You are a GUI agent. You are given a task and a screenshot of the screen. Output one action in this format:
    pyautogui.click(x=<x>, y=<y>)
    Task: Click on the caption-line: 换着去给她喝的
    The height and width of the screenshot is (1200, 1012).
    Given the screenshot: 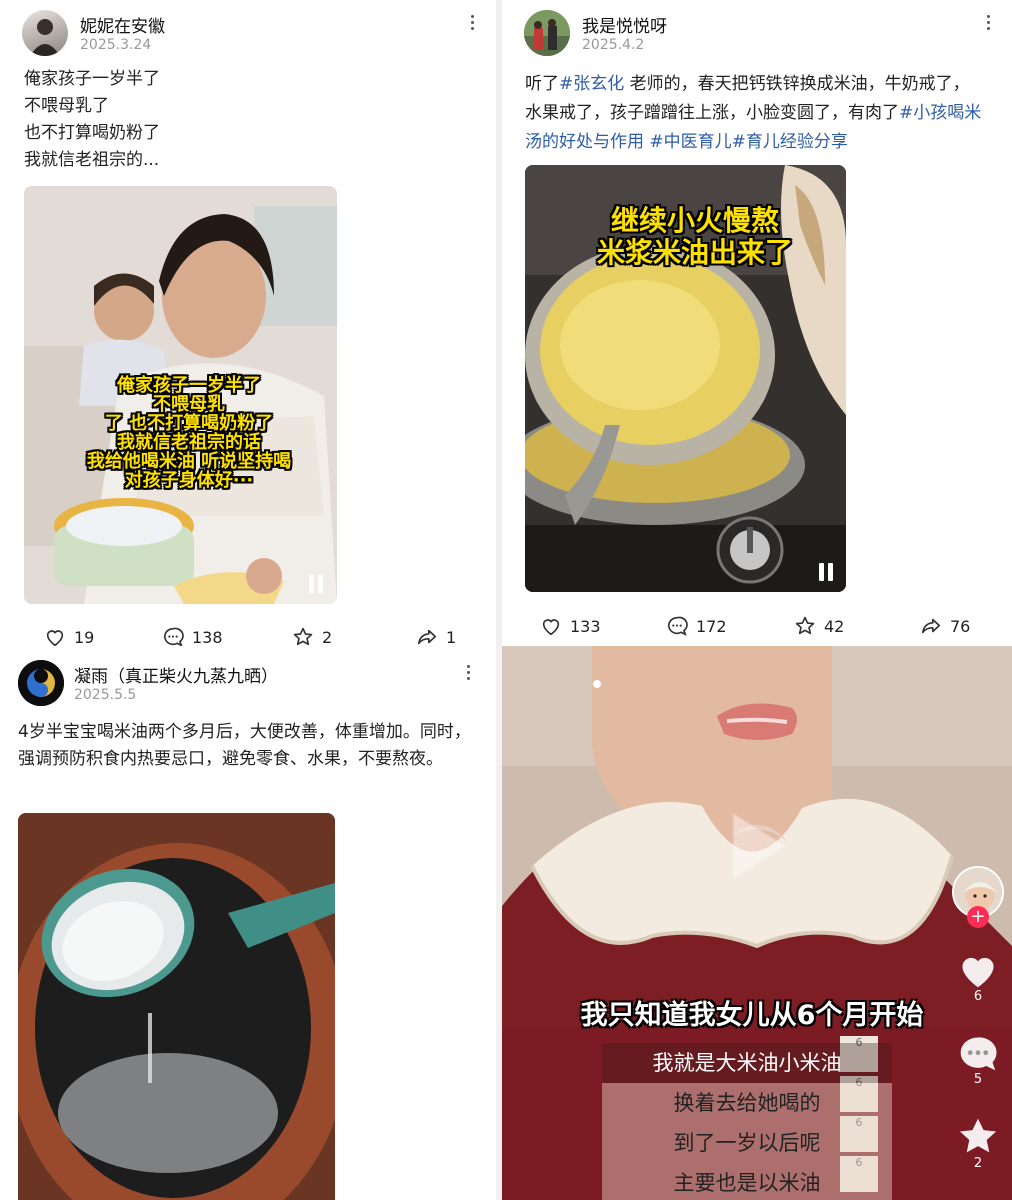 What is the action you would take?
    pyautogui.click(x=747, y=1103)
    